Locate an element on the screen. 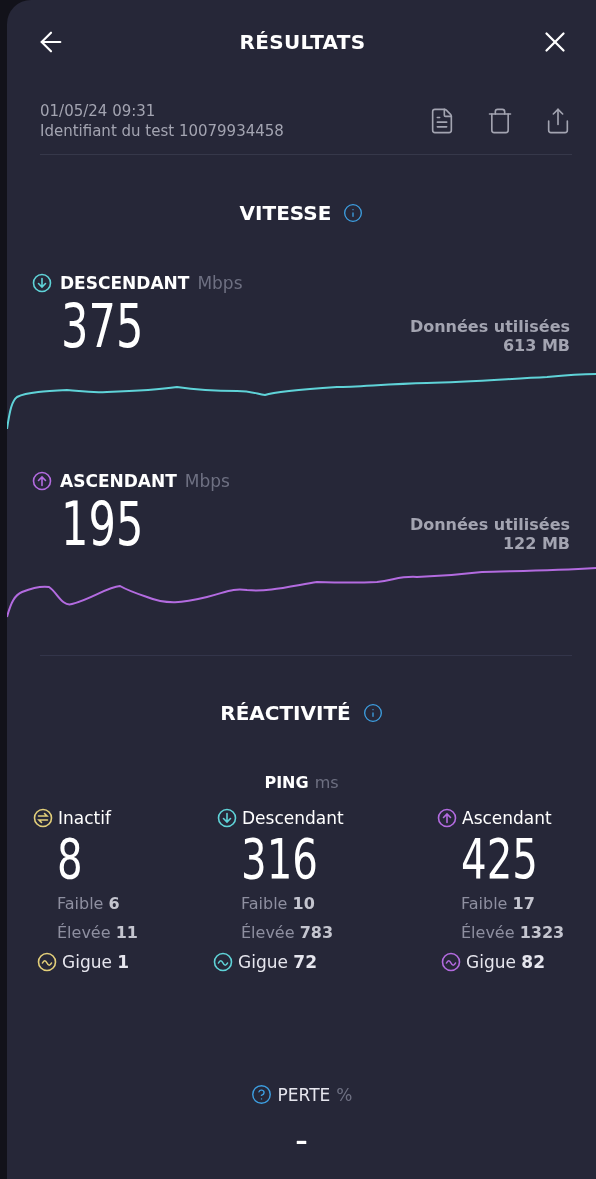  data-used-value: 613 MB is located at coordinates (536, 345).